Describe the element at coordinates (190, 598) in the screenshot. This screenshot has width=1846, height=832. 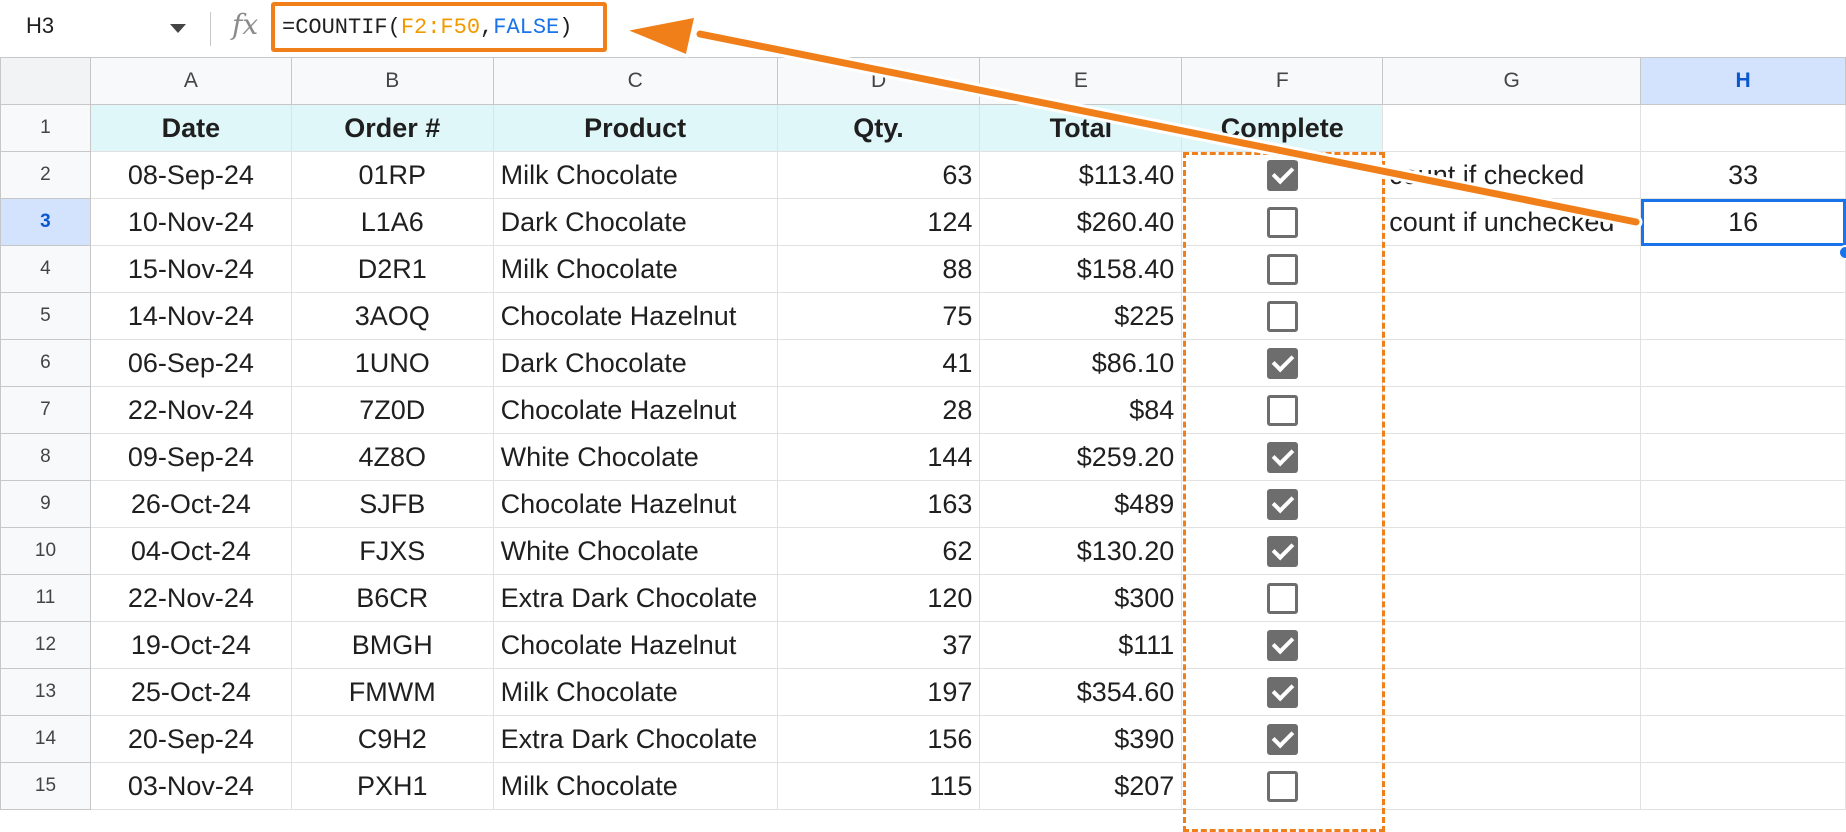
I see `cell-date: 22-Nov-24` at that location.